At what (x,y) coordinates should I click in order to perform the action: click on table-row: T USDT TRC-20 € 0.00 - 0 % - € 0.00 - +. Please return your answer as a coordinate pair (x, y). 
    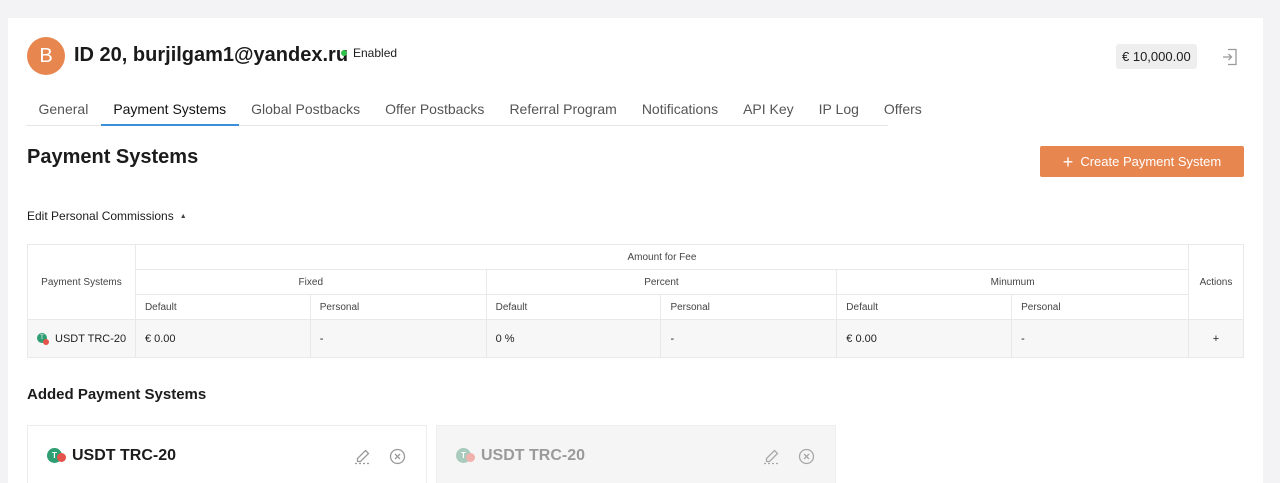
    Looking at the image, I should click on (636, 338).